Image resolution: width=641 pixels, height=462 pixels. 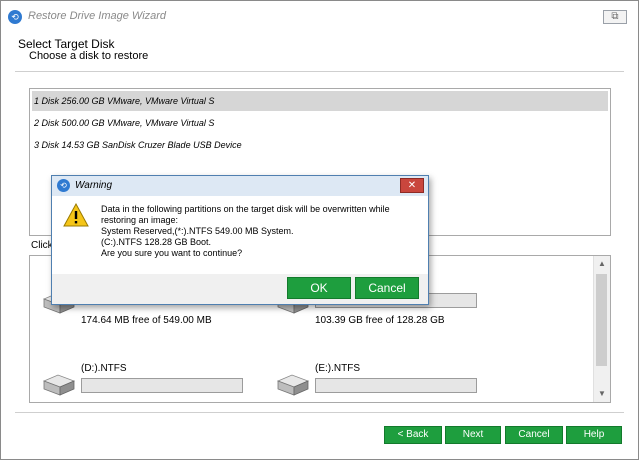 What do you see at coordinates (89, 56) in the screenshot?
I see `page-subtitle: Choose a disk to restore` at bounding box center [89, 56].